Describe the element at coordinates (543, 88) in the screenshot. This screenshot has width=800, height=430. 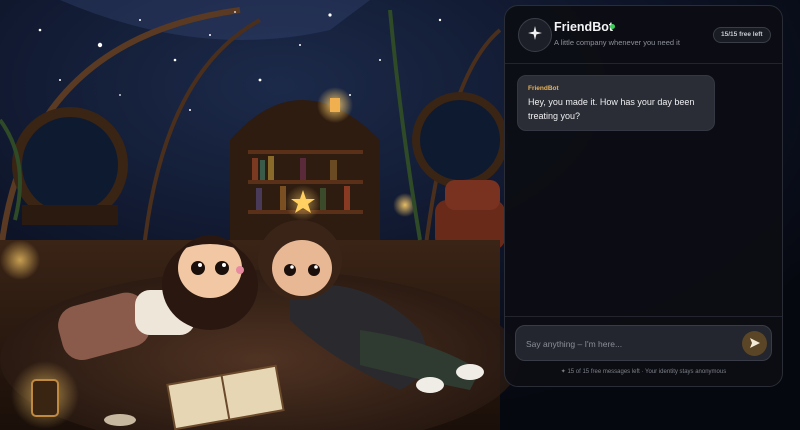
I see `message-sender: FriendBot` at that location.